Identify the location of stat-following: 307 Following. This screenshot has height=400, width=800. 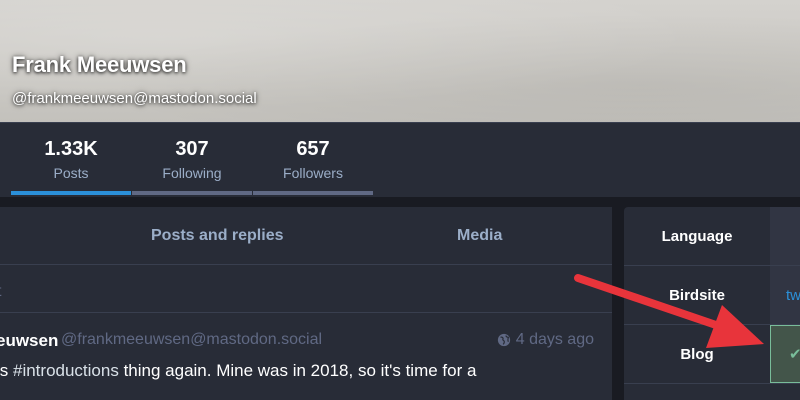
(192, 160).